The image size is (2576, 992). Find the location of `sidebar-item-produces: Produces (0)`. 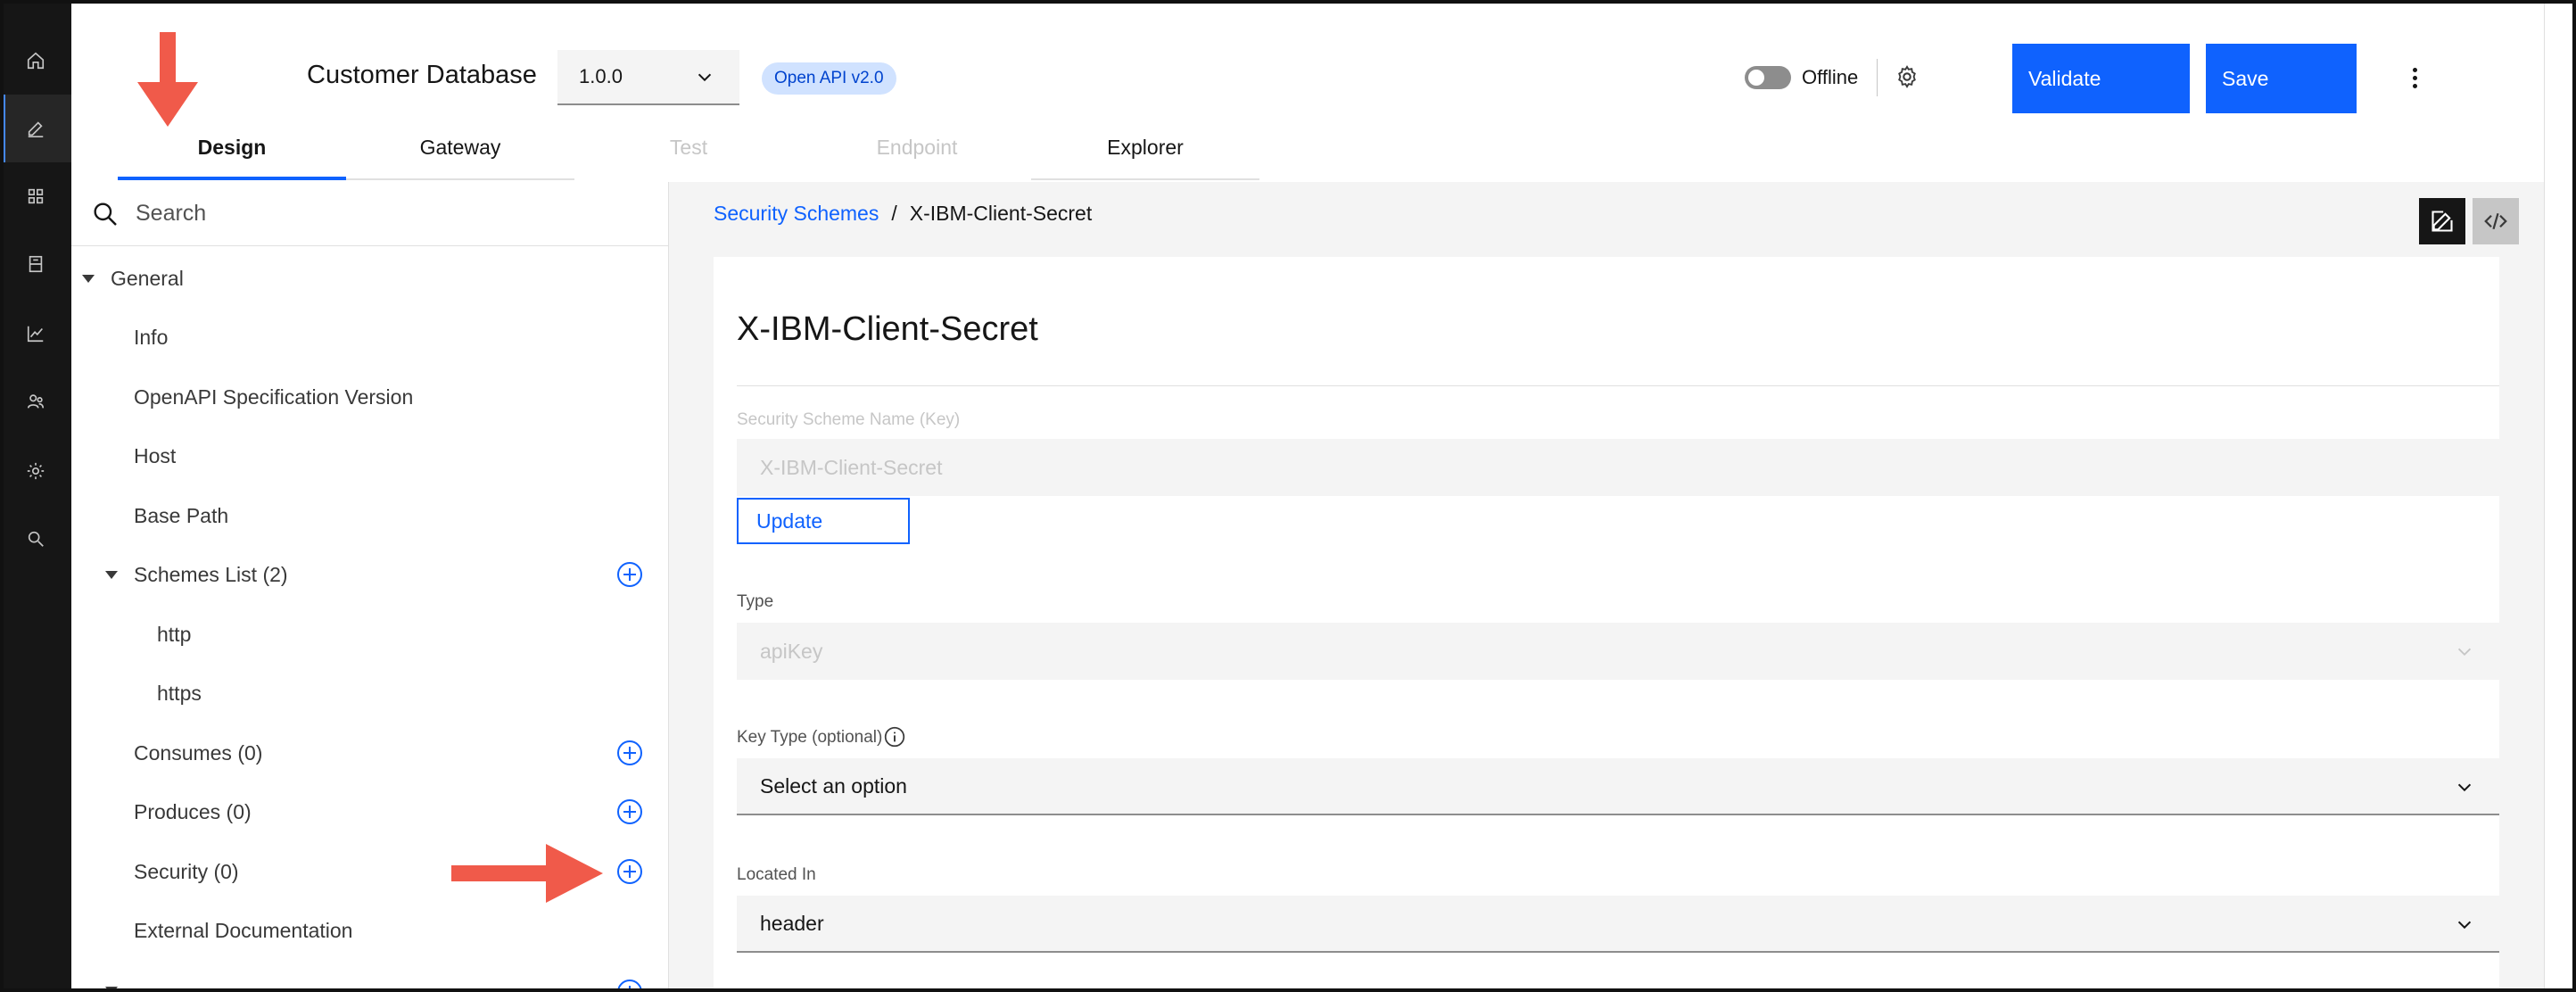

sidebar-item-produces: Produces (0) is located at coordinates (370, 811).